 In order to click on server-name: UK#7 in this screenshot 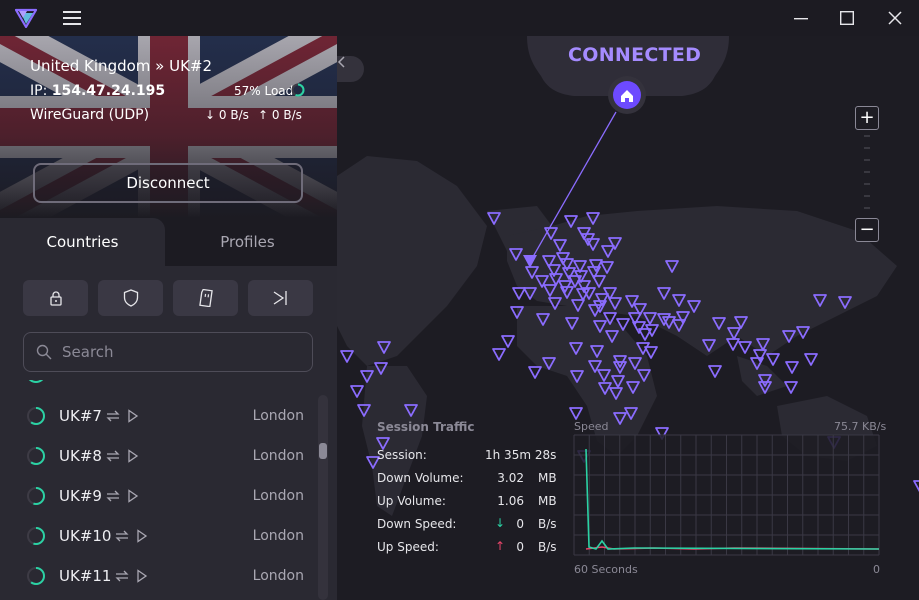, I will do `click(80, 416)`.